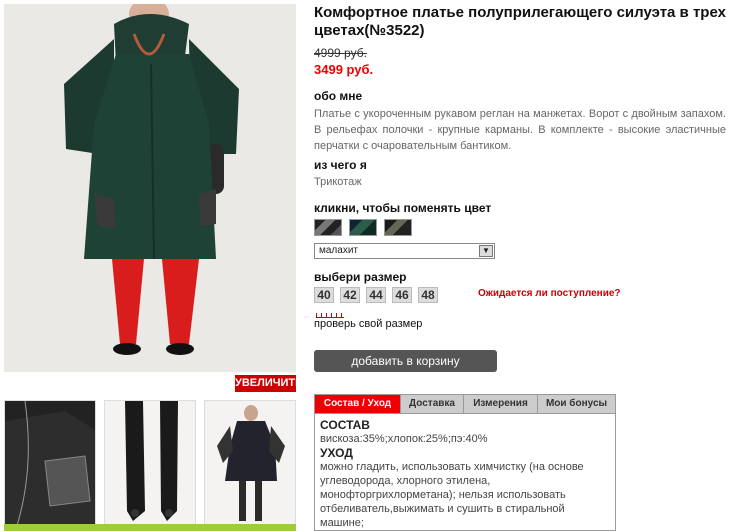 The image size is (742, 531). Describe the element at coordinates (330, 314) in the screenshot. I see `ruler-icon` at that location.